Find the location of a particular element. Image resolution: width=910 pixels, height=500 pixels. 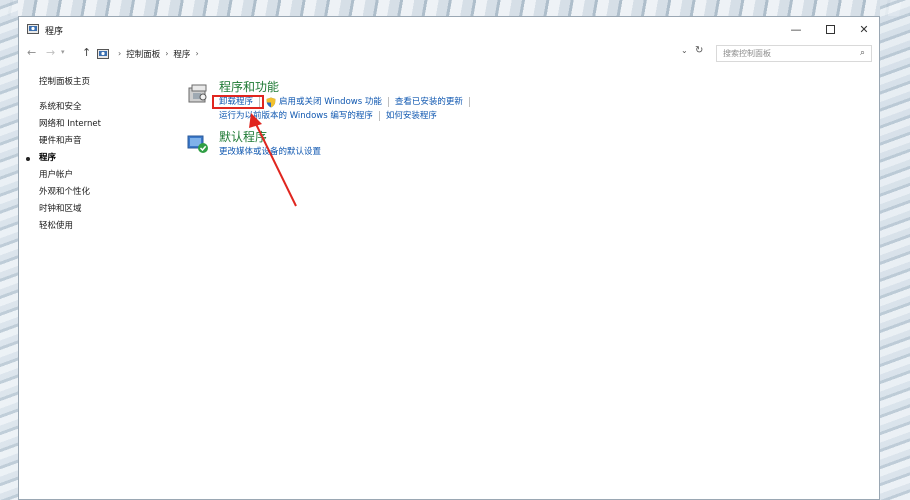

sidebar-item-network-internet: 网络和 Internet is located at coordinates (99, 124).